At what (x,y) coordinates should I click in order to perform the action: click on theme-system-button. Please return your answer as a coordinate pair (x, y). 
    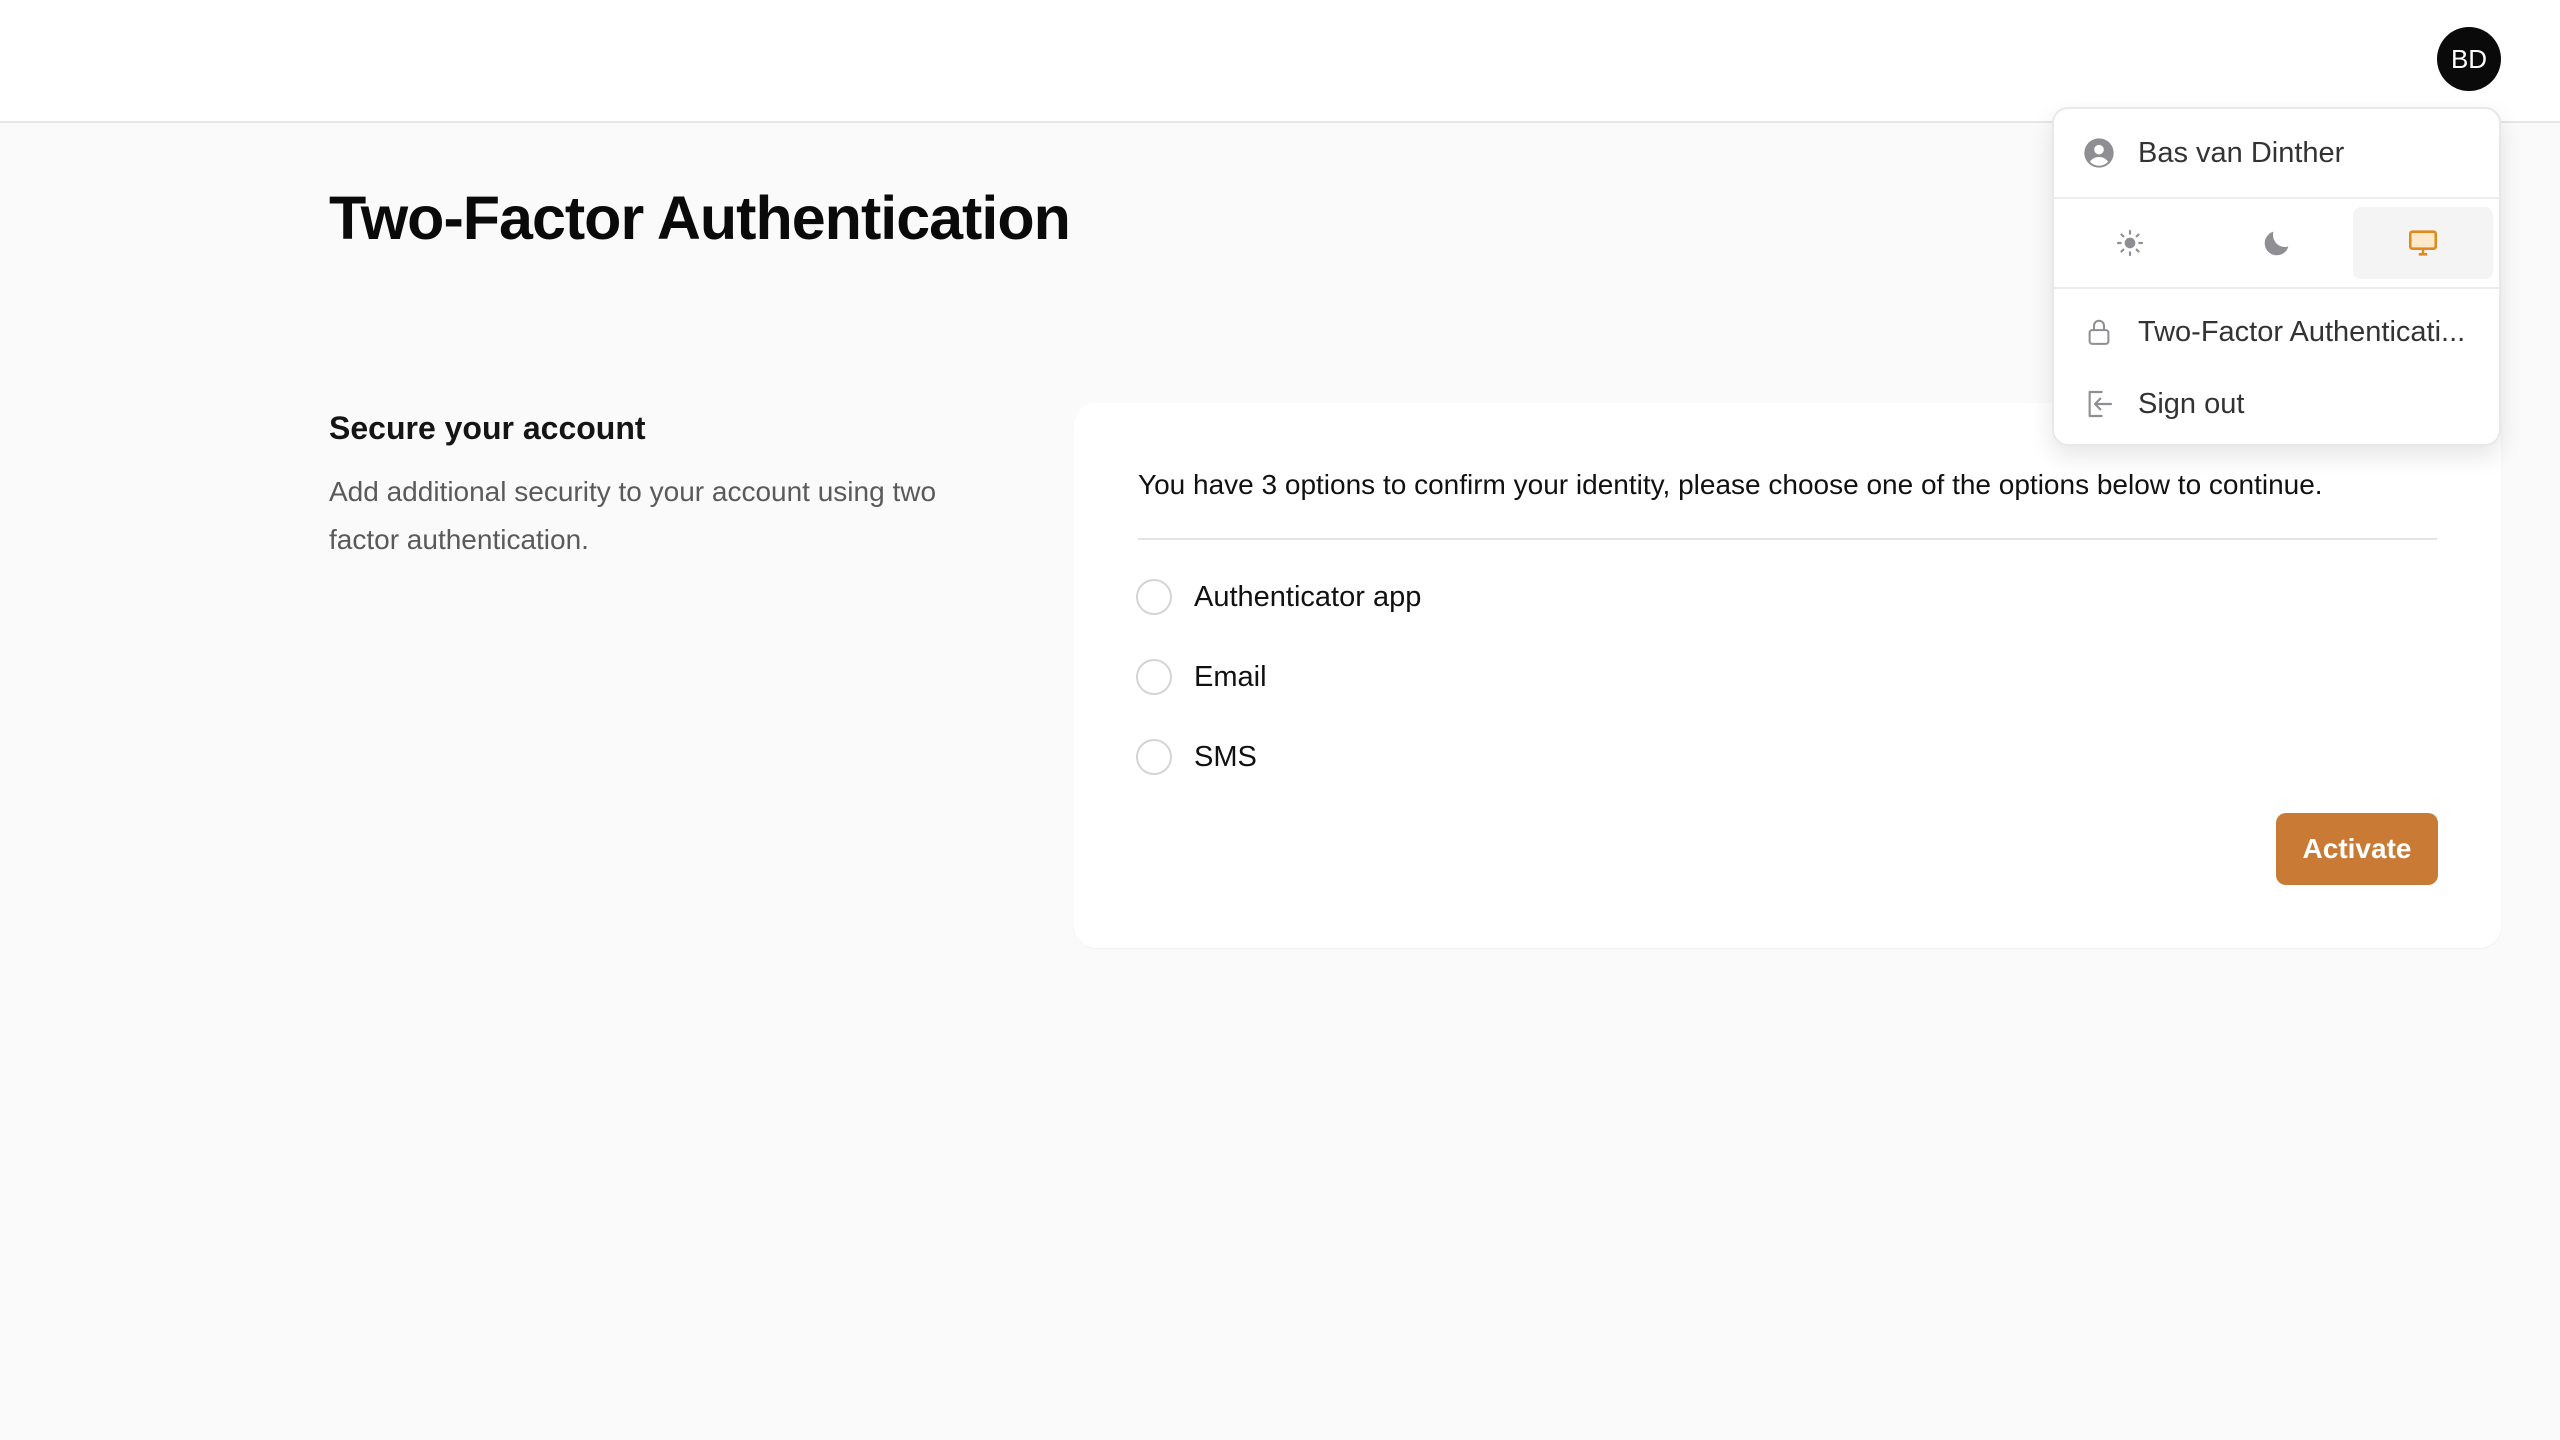
    Looking at the image, I should click on (2423, 243).